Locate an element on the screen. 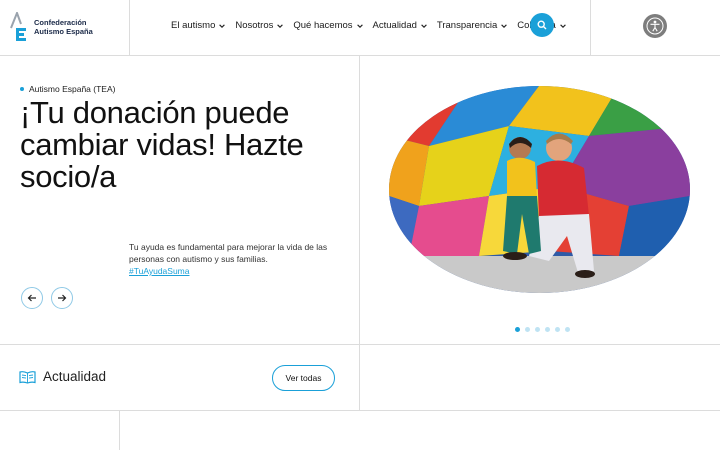 This screenshot has width=720, height=450. hashtag-link: #TuAyudaSuma is located at coordinates (229, 271).